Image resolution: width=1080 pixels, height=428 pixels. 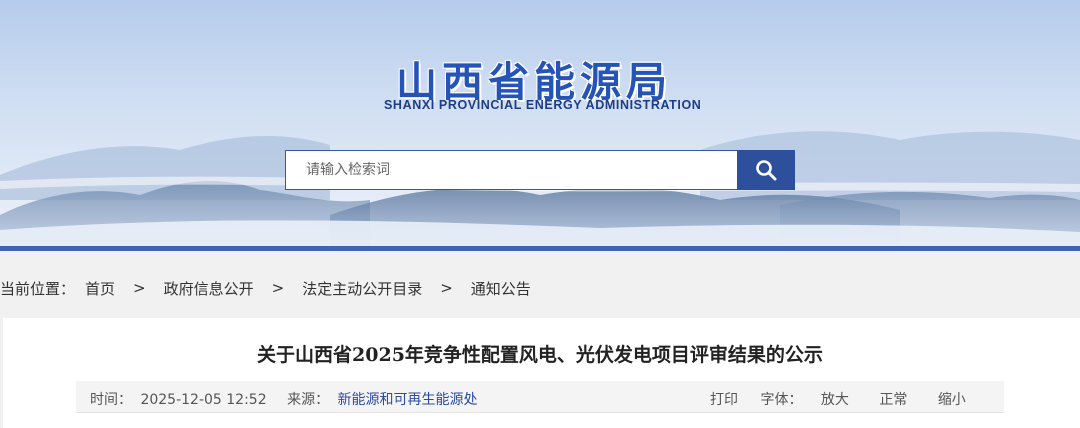 What do you see at coordinates (308, 400) in the screenshot?
I see `source-label: 来源：` at bounding box center [308, 400].